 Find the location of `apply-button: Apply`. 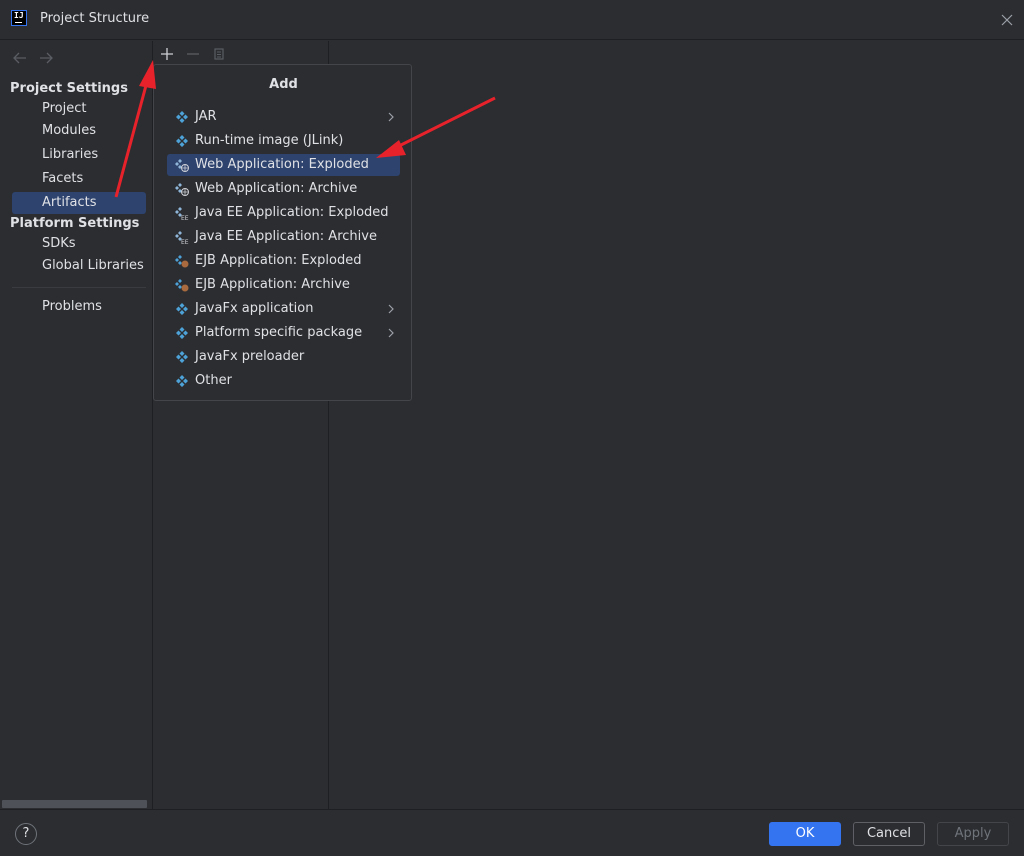

apply-button: Apply is located at coordinates (973, 834).